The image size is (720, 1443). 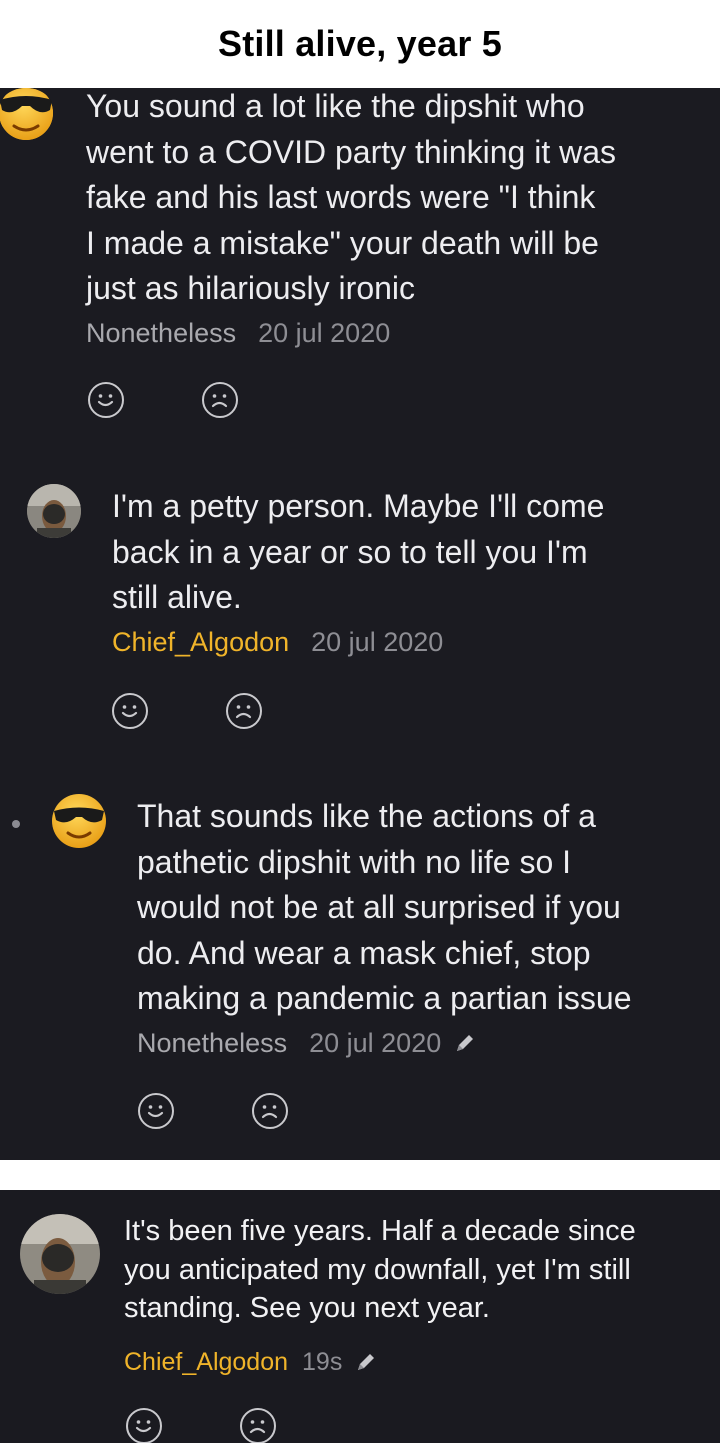 I want to click on comment-line: I made a mistake" your death will be, so click(x=342, y=242).